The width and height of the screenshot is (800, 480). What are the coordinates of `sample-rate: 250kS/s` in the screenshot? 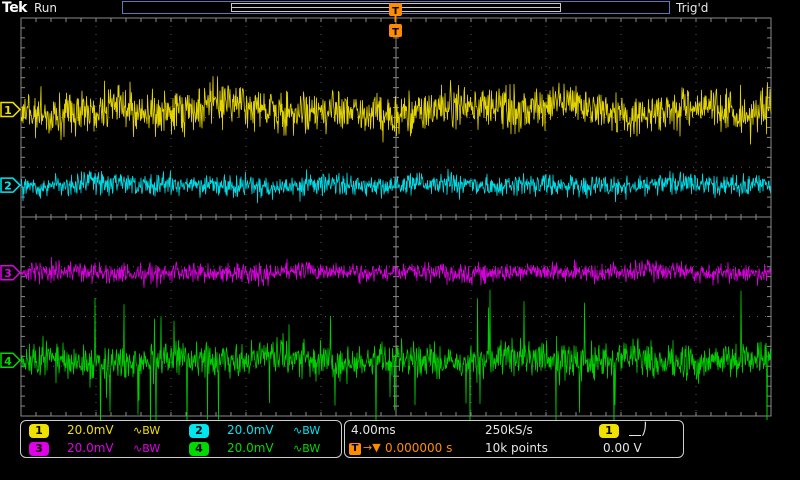 It's located at (509, 430).